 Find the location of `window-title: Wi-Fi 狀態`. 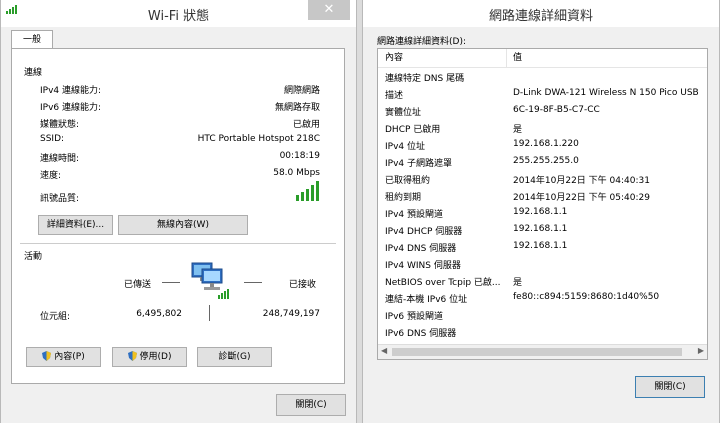

window-title: Wi-Fi 狀態 is located at coordinates (178, 16).